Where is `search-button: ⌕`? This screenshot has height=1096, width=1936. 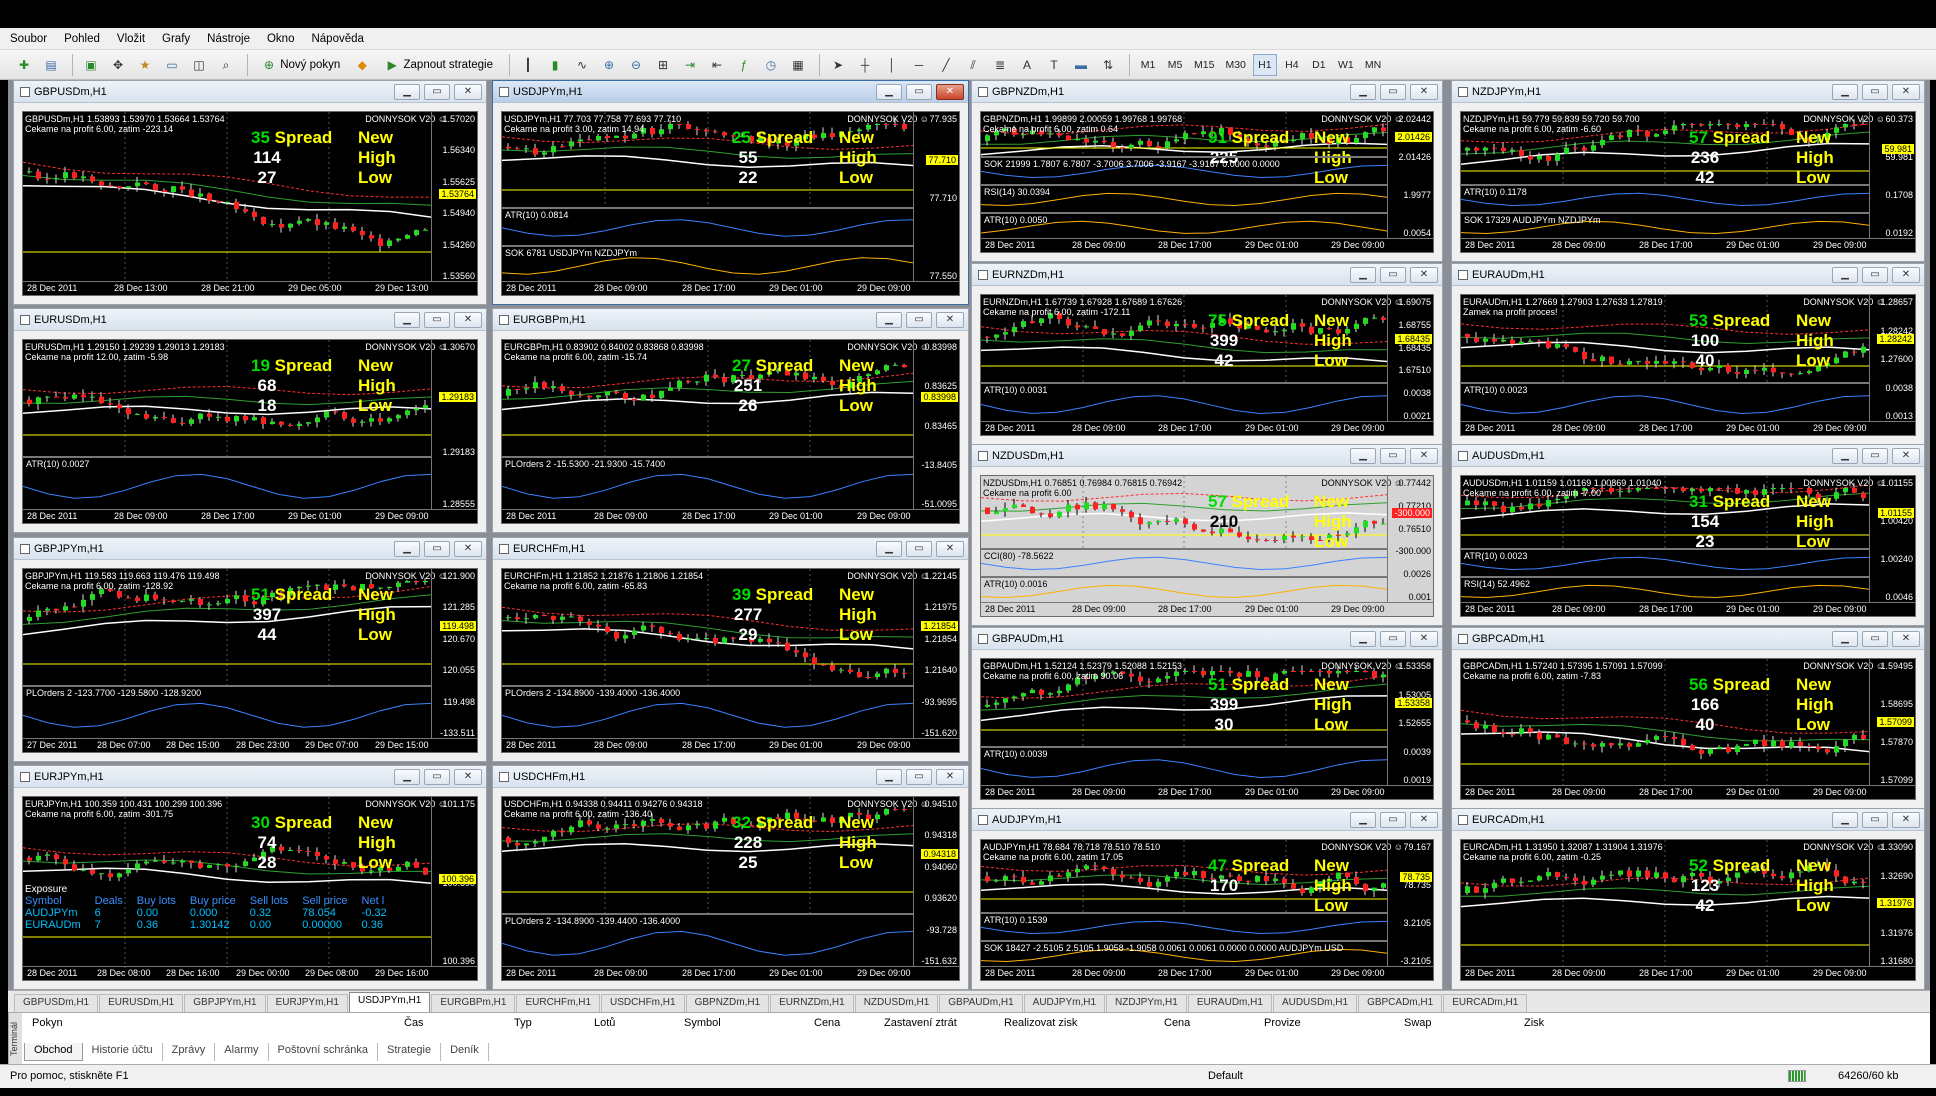 search-button: ⌕ is located at coordinates (226, 65).